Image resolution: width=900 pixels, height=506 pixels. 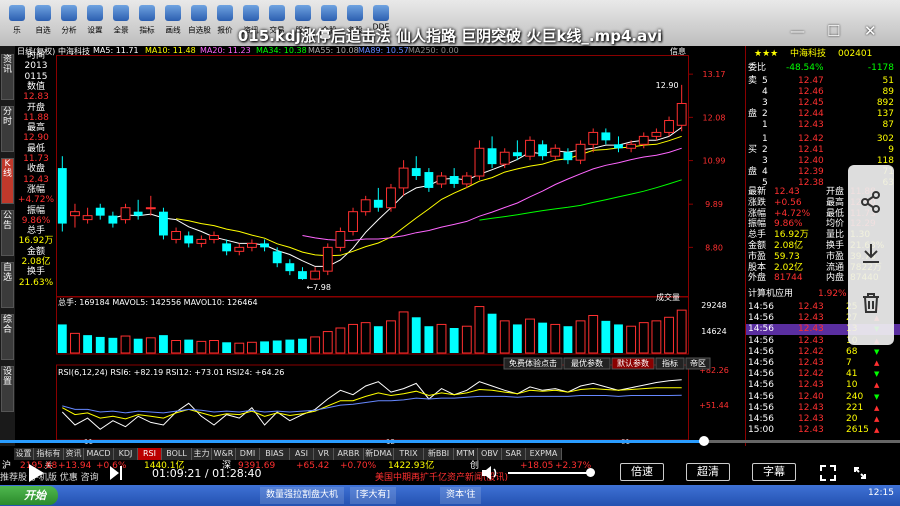 I want to click on speed-button: 倍速, so click(x=642, y=472).